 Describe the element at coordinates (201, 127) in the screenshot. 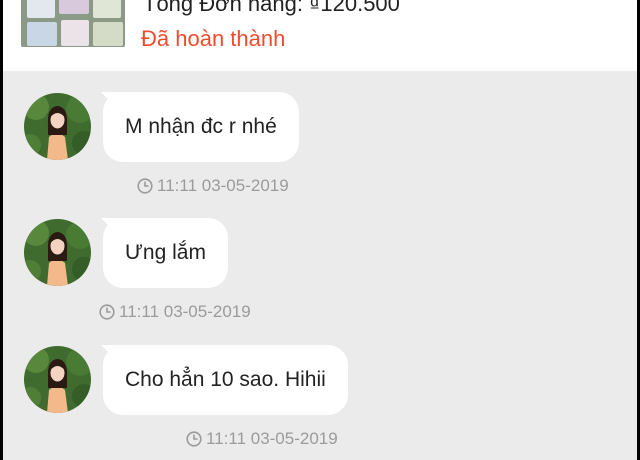

I see `message-bubble: M nhận đc r nhé` at that location.